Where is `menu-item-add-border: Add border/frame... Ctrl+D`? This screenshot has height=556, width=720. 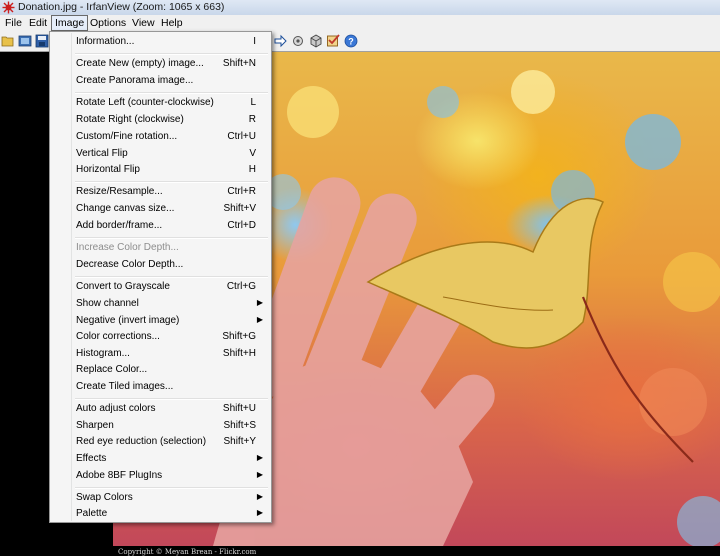 menu-item-add-border: Add border/frame... Ctrl+D is located at coordinates (160, 226).